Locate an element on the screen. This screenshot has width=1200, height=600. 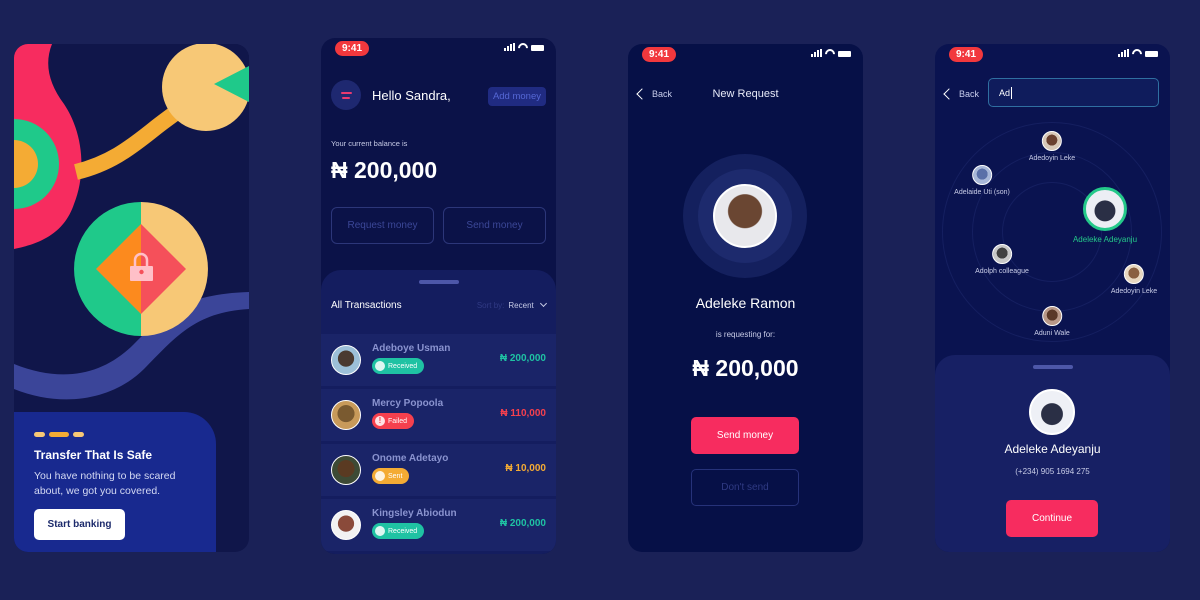
page-indicator is located at coordinates (115, 434).